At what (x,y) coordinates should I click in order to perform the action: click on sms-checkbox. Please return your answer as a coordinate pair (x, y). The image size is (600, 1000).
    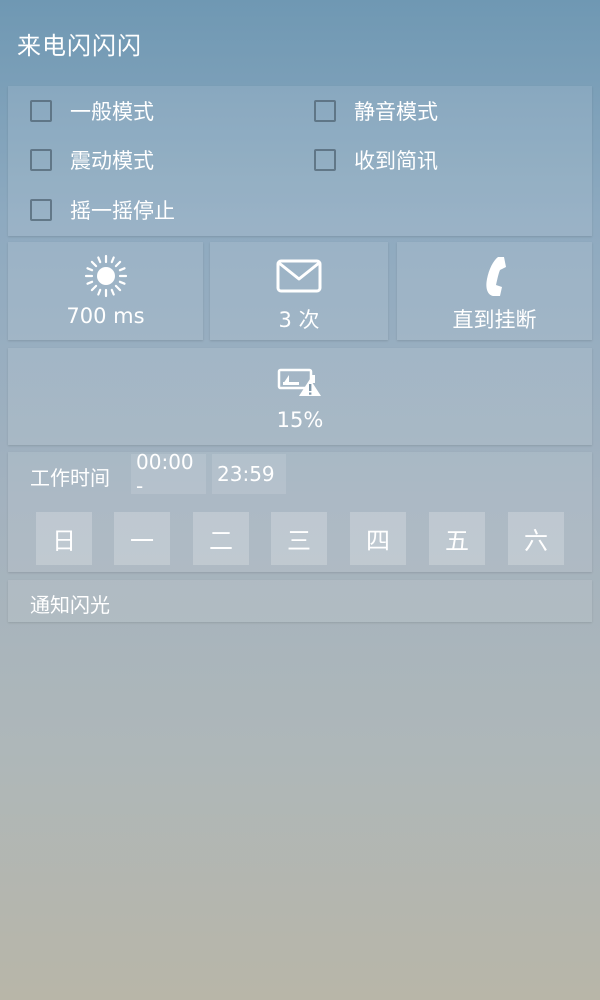
    Looking at the image, I should click on (325, 160).